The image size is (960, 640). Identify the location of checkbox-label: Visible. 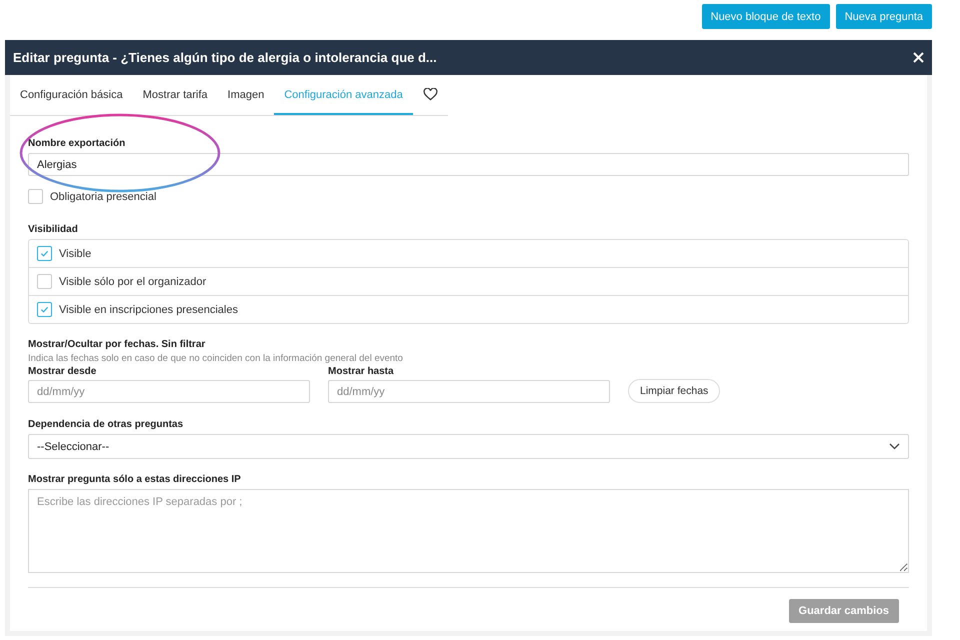
(75, 254).